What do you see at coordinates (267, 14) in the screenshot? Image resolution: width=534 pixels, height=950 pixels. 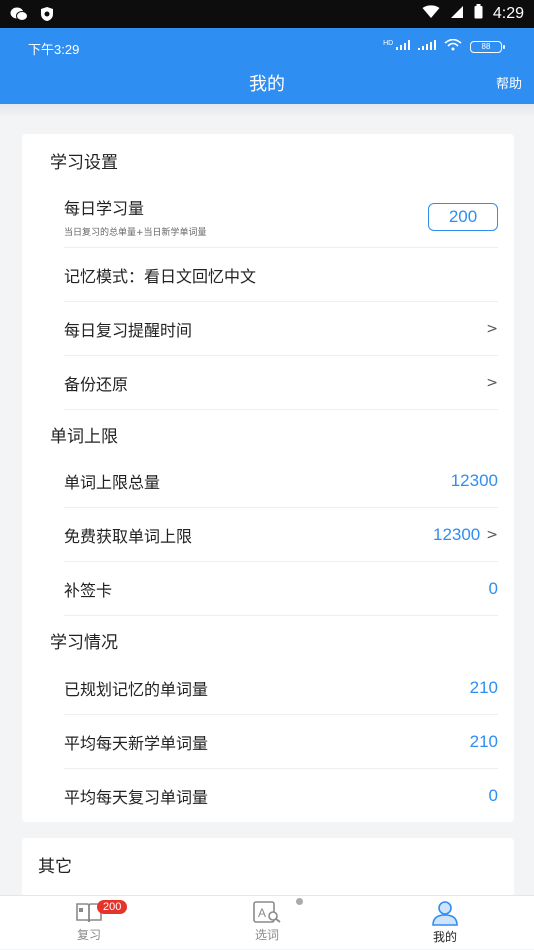 I see `system-status-bar: 4:29` at bounding box center [267, 14].